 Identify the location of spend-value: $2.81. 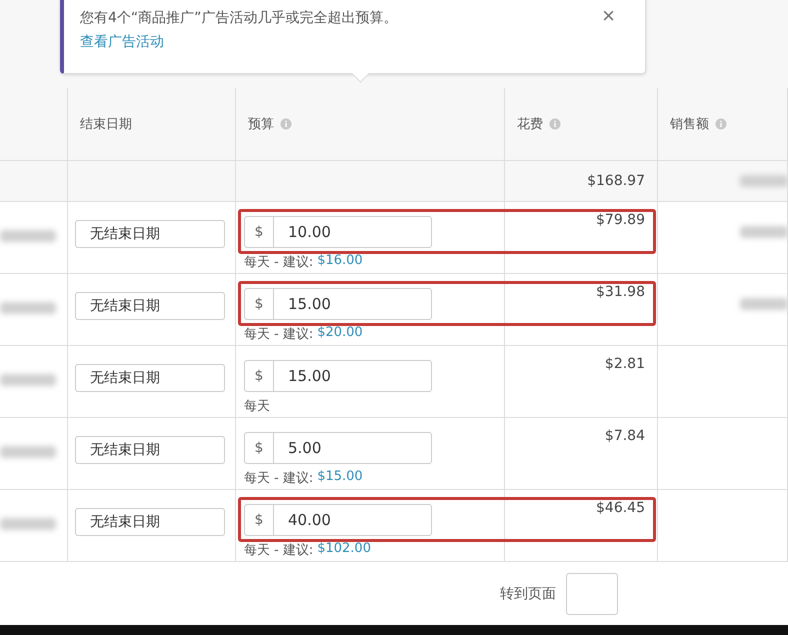
(624, 365).